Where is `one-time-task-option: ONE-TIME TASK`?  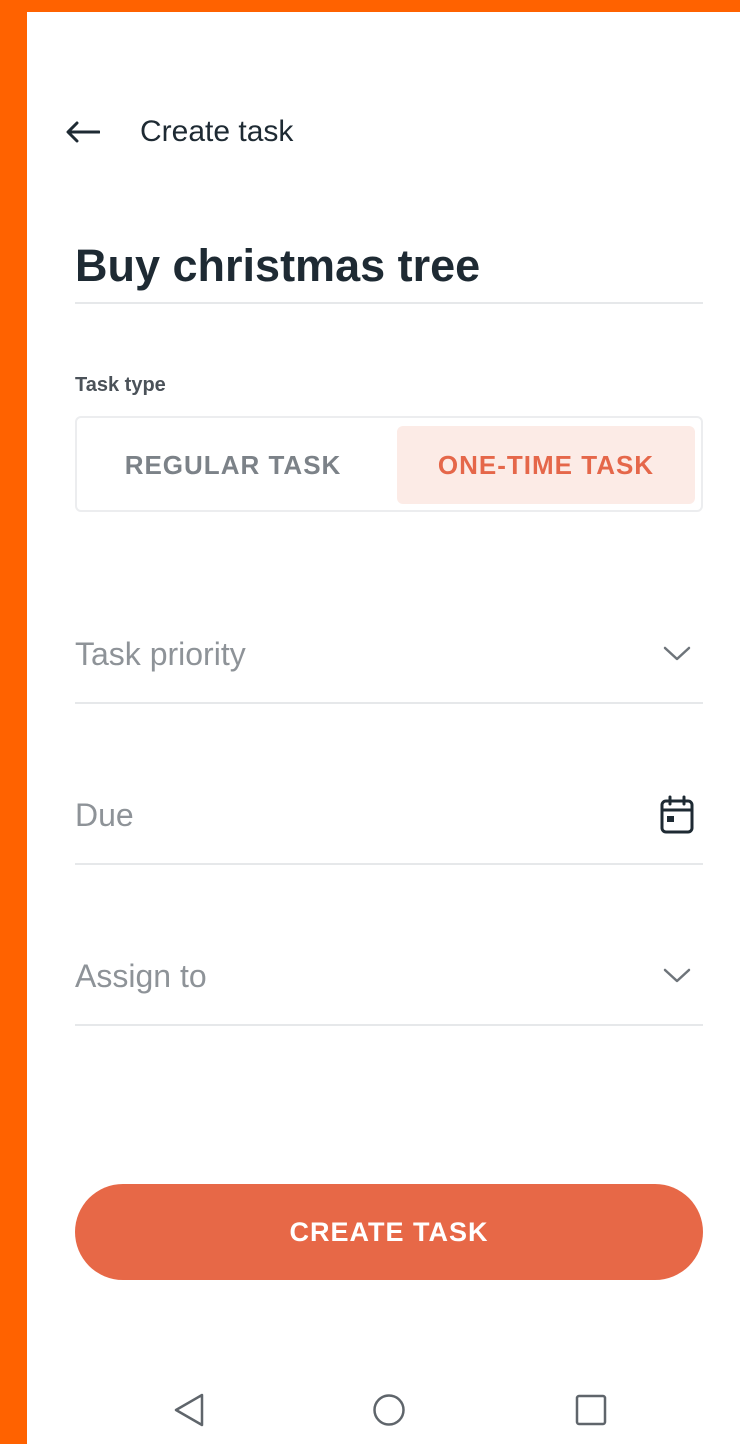
one-time-task-option: ONE-TIME TASK is located at coordinates (546, 465).